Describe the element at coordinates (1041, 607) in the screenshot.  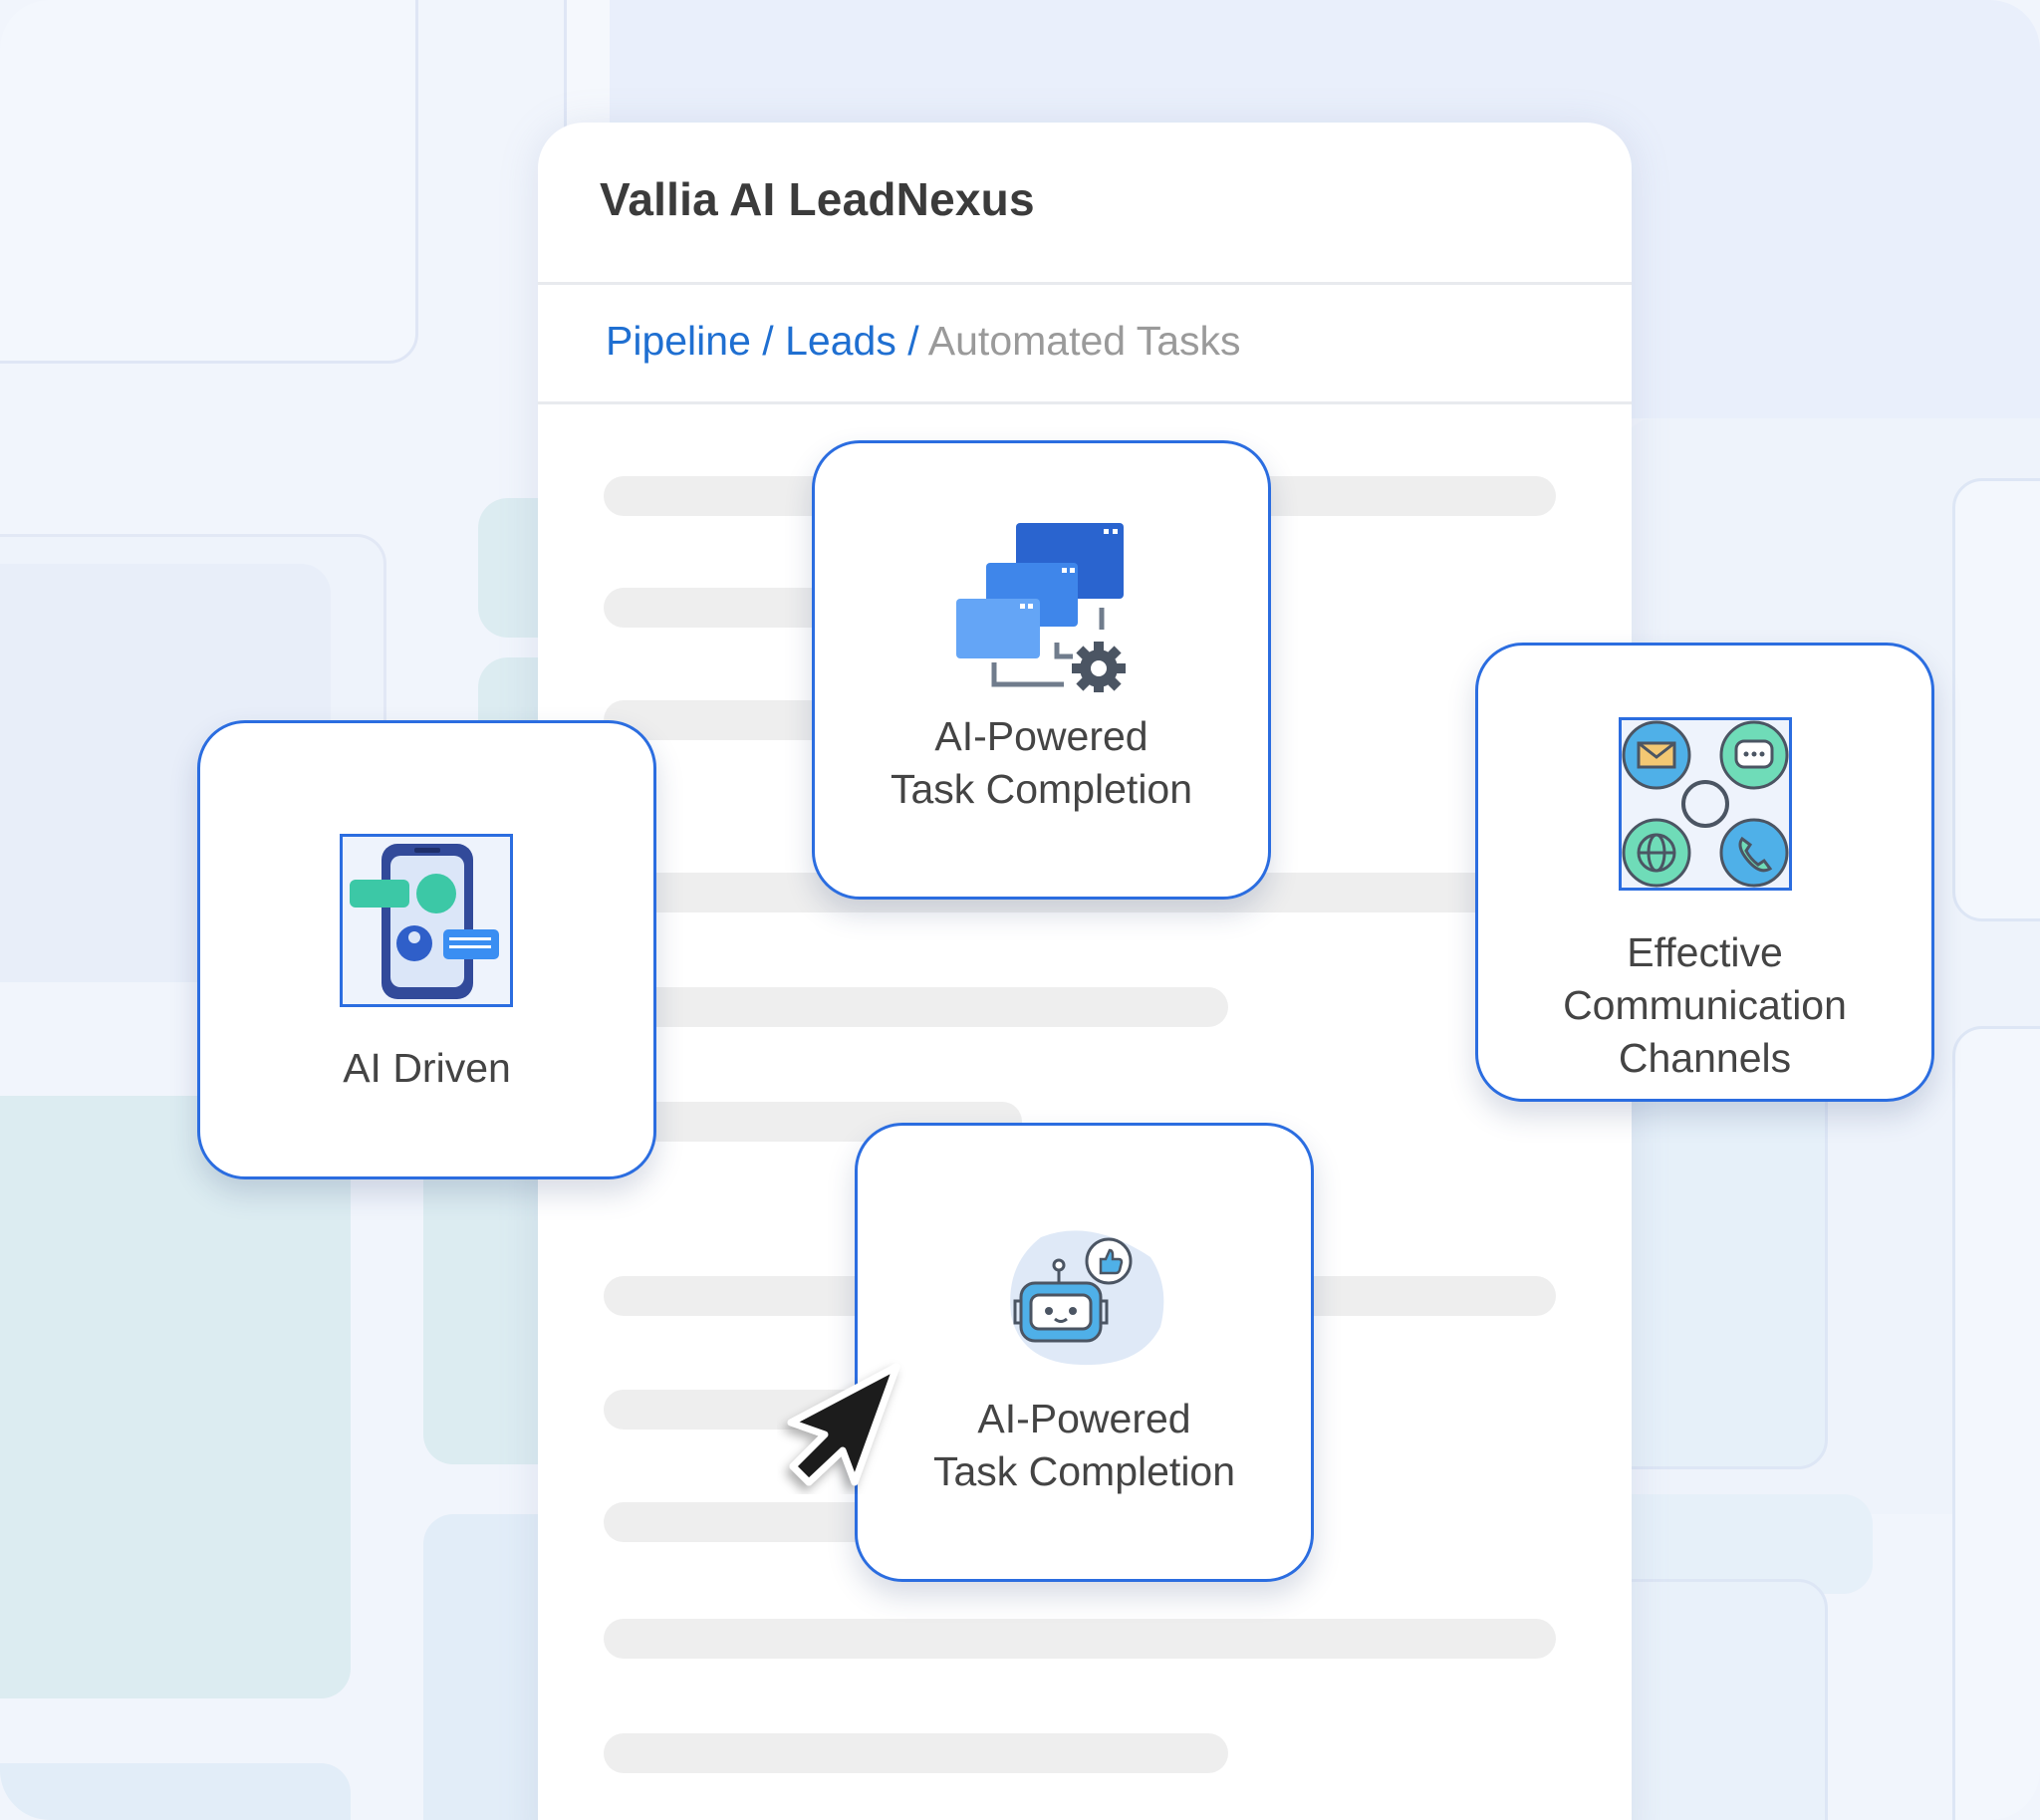
I see `windows-gear-icon` at that location.